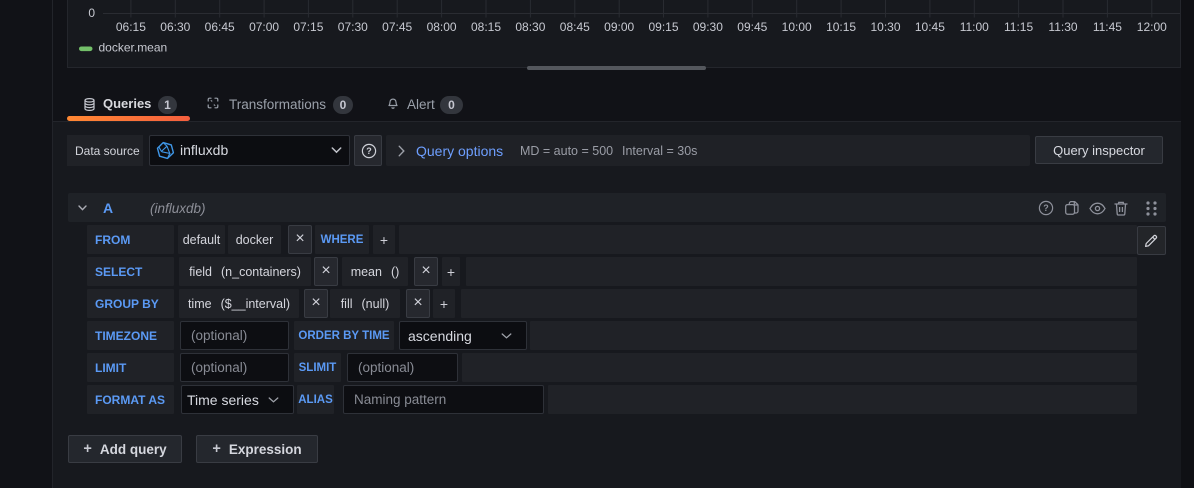 This screenshot has height=488, width=1194. Describe the element at coordinates (1107, 27) in the screenshot. I see `svg-text: 11:45` at that location.